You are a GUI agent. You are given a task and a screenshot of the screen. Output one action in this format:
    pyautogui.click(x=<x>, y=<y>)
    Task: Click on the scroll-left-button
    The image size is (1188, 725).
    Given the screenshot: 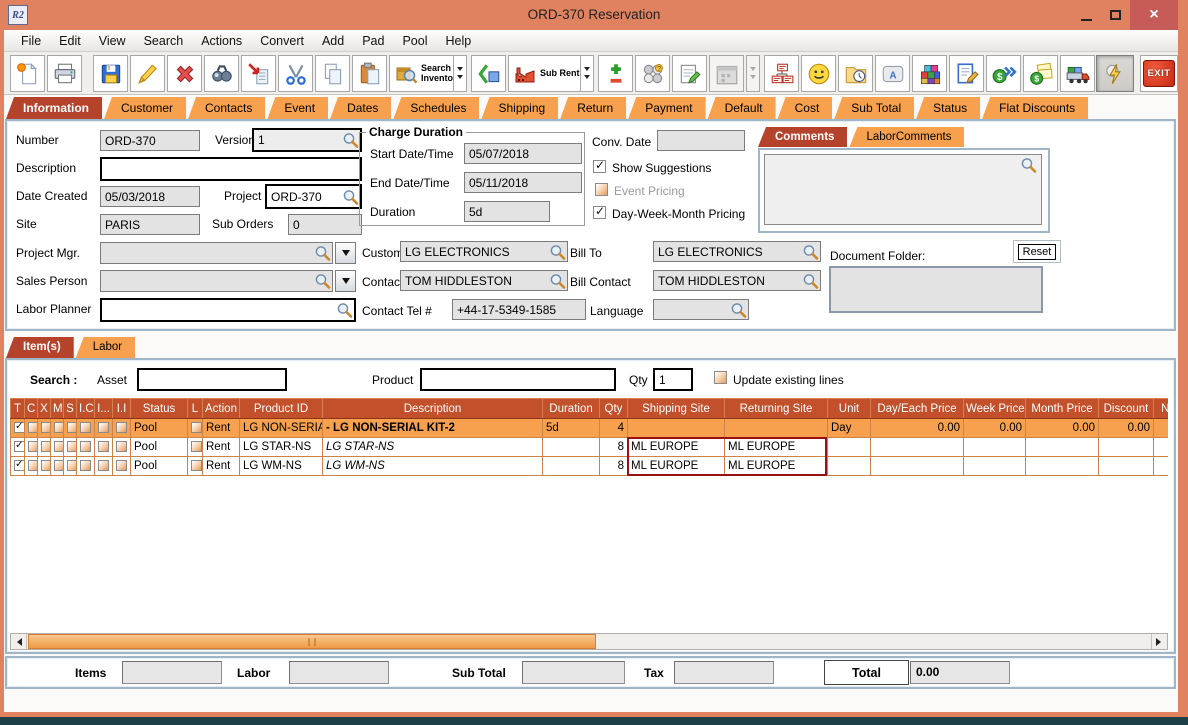 What is the action you would take?
    pyautogui.click(x=19, y=641)
    